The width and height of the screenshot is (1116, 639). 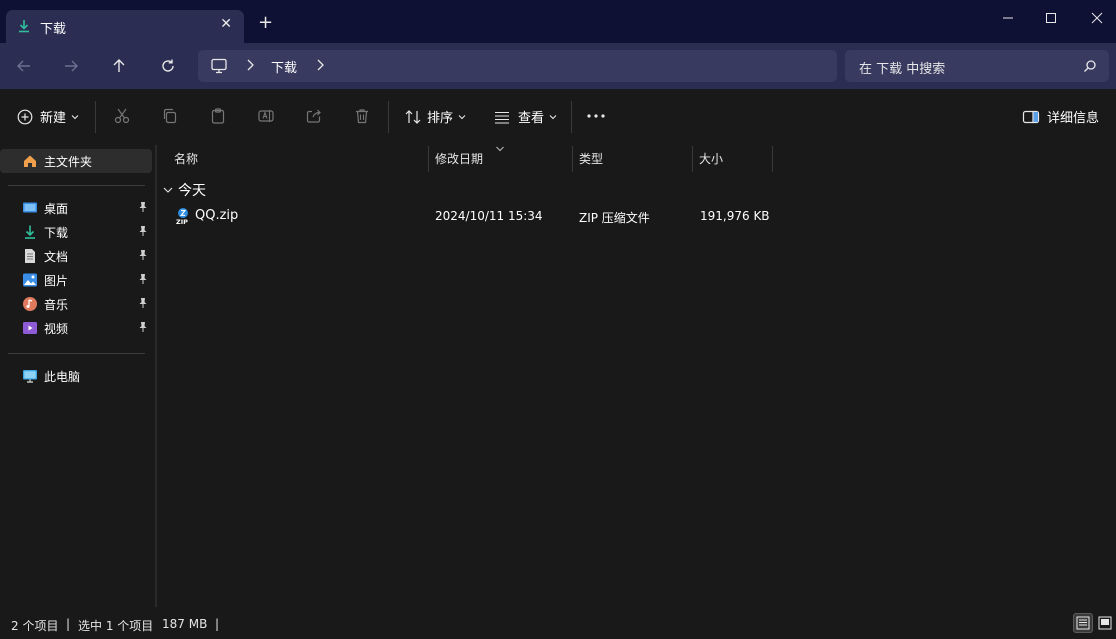 I want to click on delete-button, so click(x=362, y=116).